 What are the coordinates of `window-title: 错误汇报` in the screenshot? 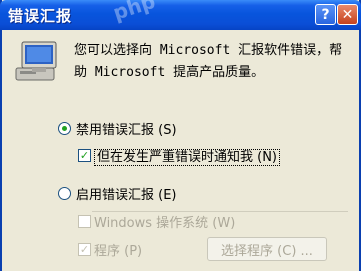 It's located at (40, 16).